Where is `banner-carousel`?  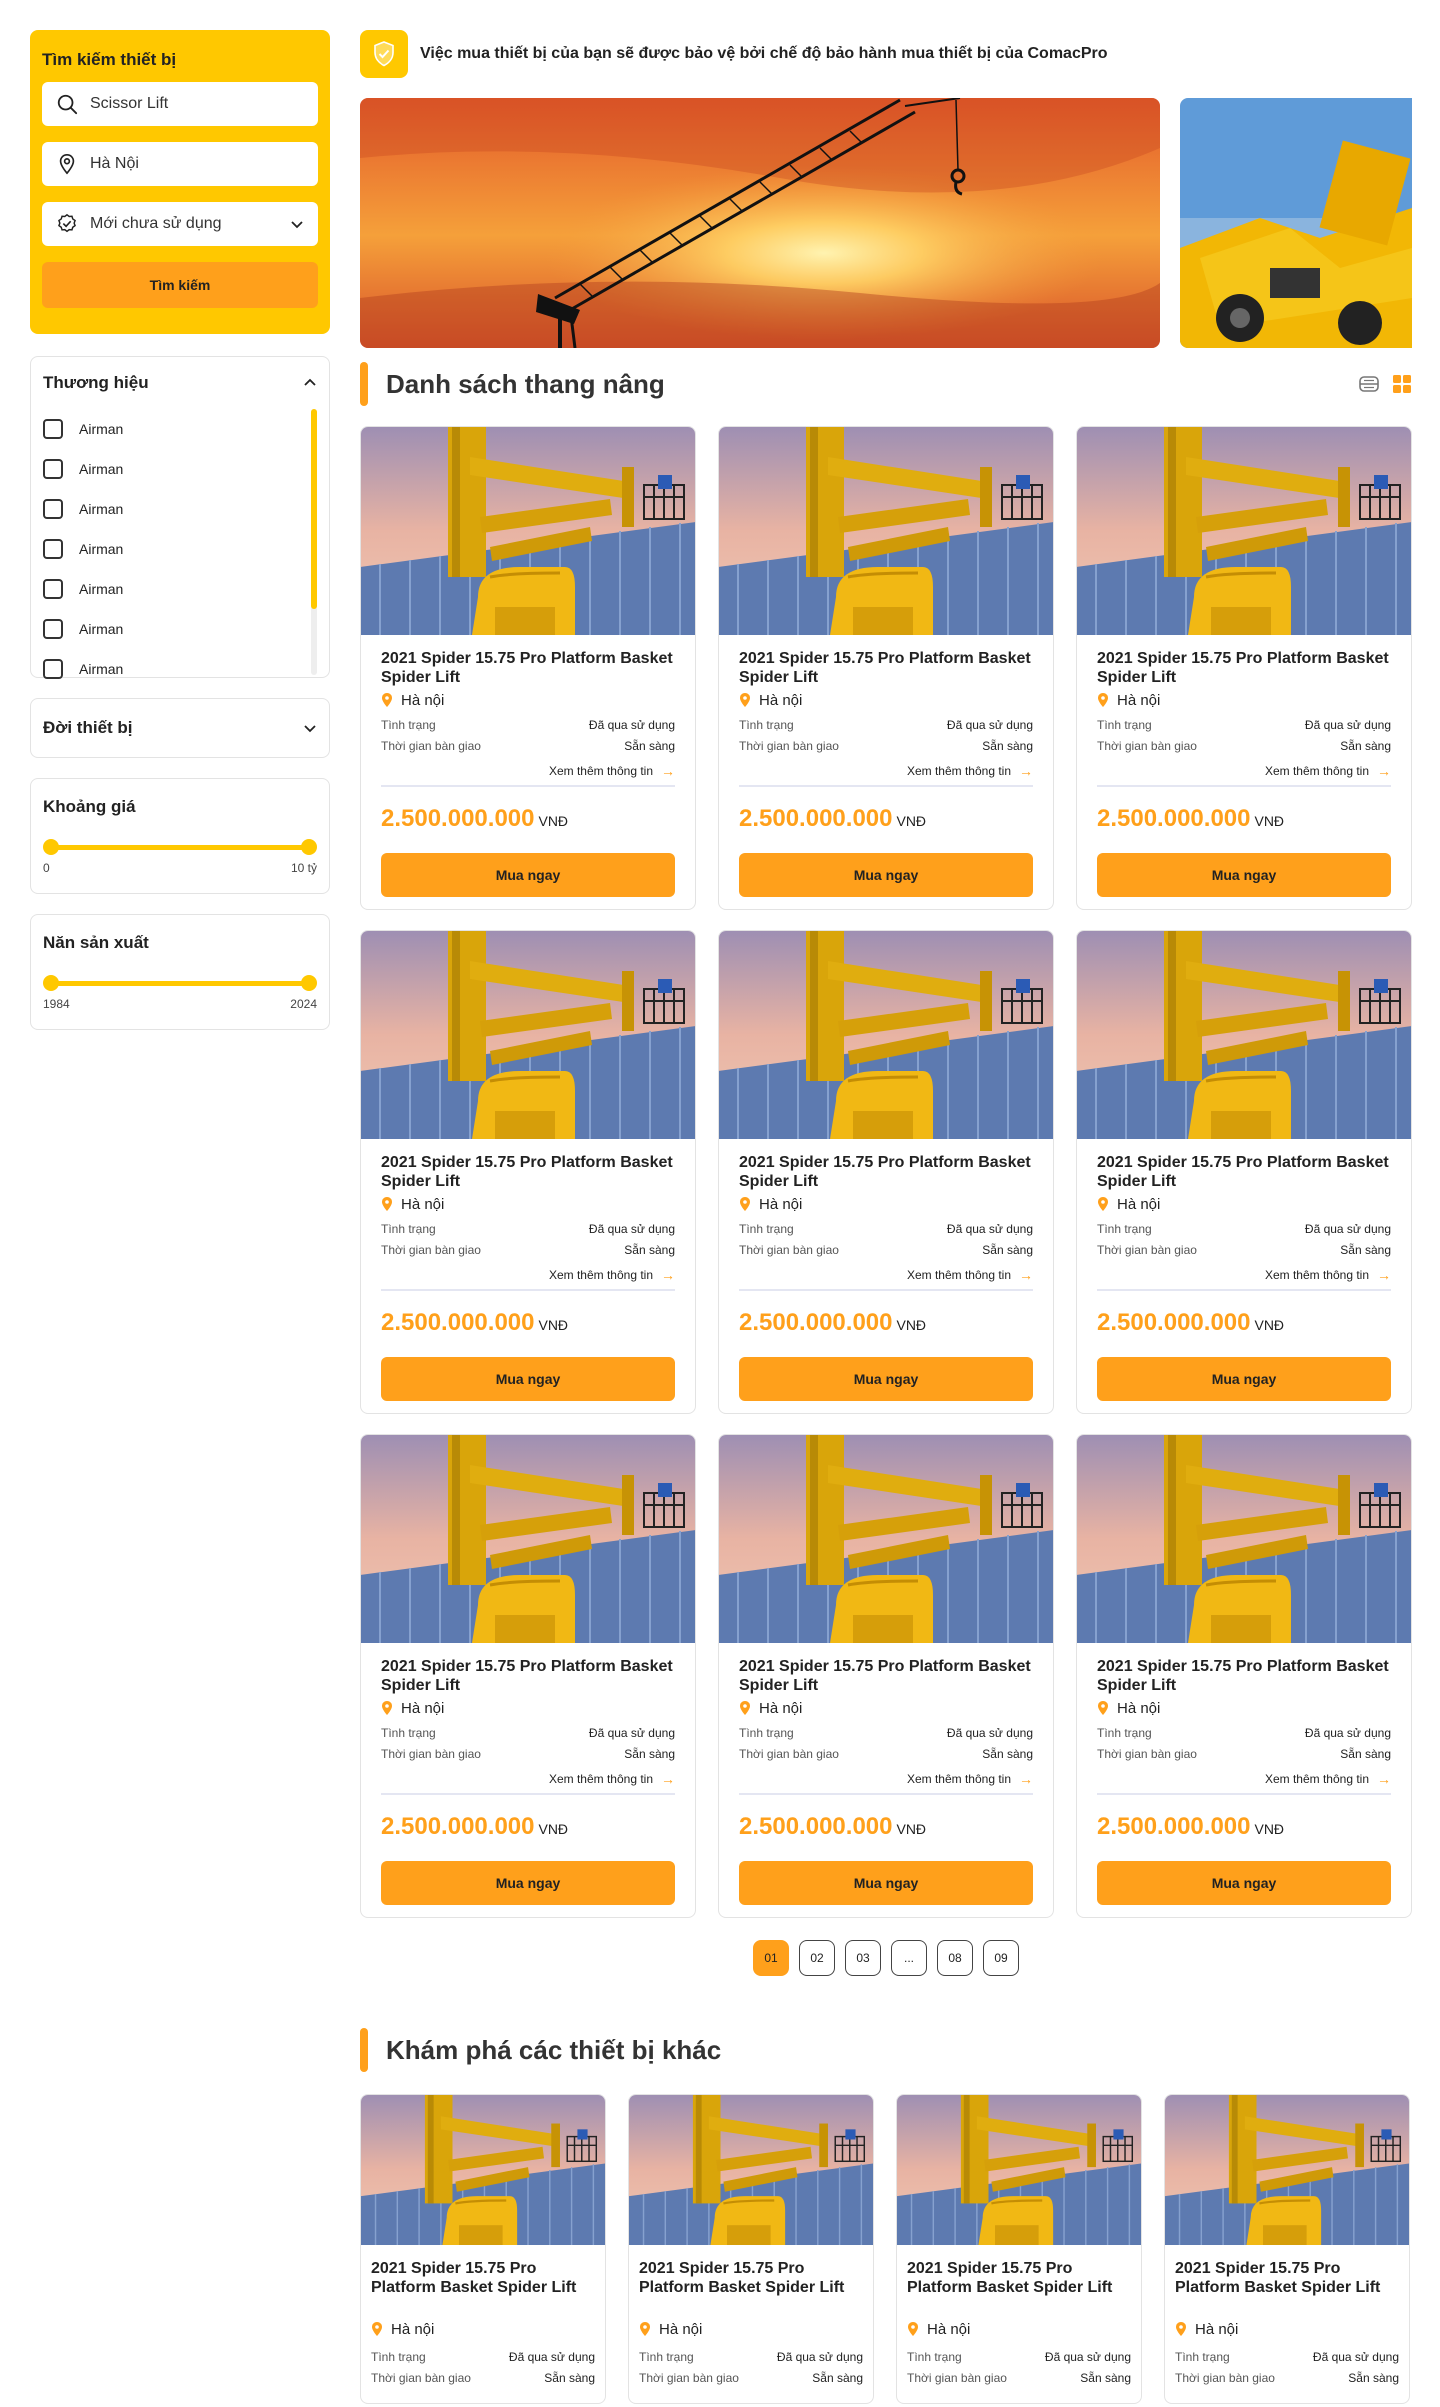 banner-carousel is located at coordinates (886, 223).